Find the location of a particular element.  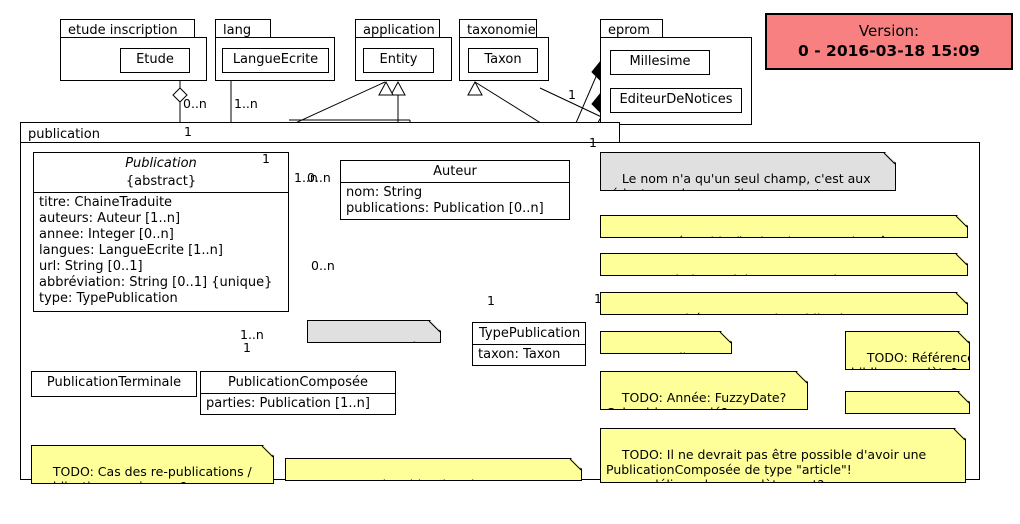

multiplicity-auteur-0n: 0..n is located at coordinates (319, 177).